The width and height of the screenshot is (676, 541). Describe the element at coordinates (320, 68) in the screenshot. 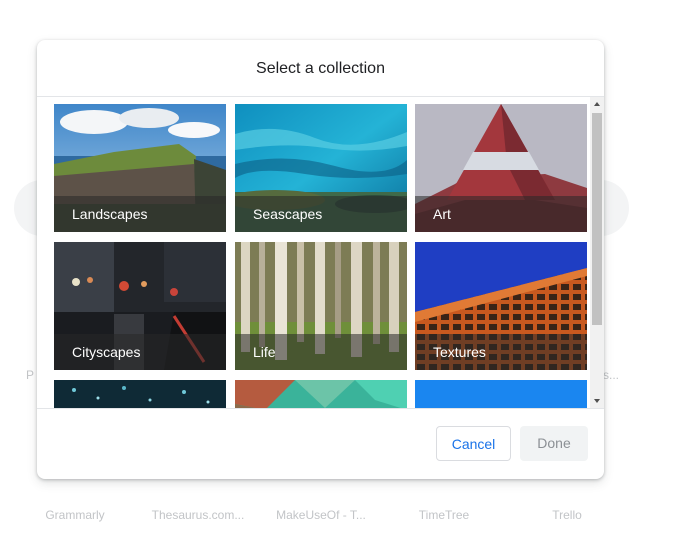

I see `dialog-title: Select a collection` at that location.